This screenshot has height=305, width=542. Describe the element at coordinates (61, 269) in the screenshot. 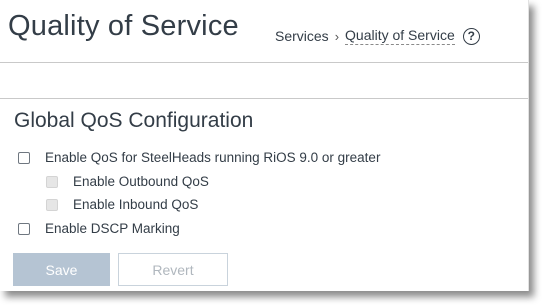

I see `save-button: Save` at that location.